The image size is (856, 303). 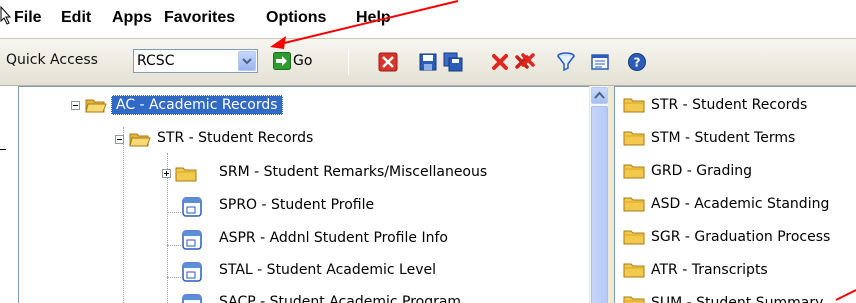 I want to click on delete-icon, so click(x=500, y=62).